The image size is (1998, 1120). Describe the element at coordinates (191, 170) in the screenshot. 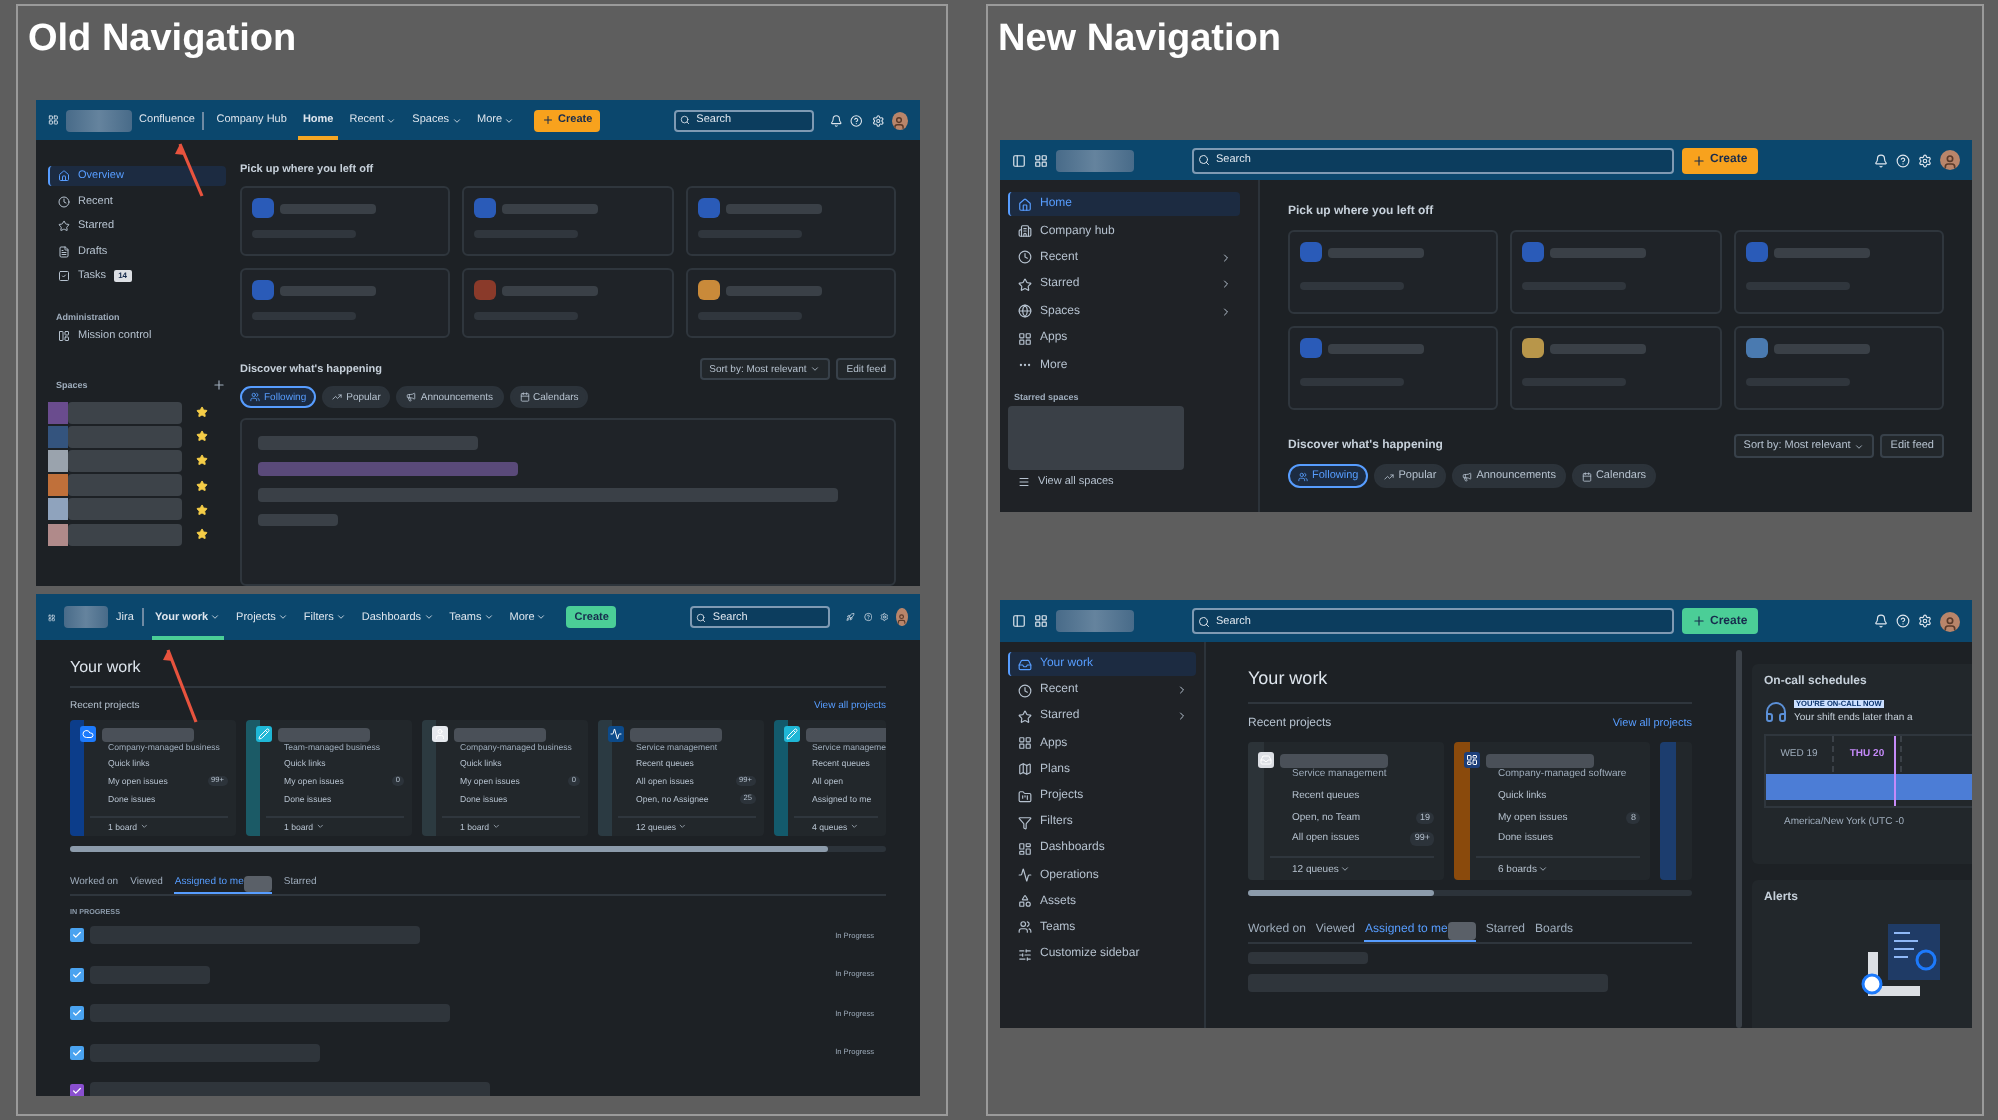

I see `annotation-arrow` at that location.